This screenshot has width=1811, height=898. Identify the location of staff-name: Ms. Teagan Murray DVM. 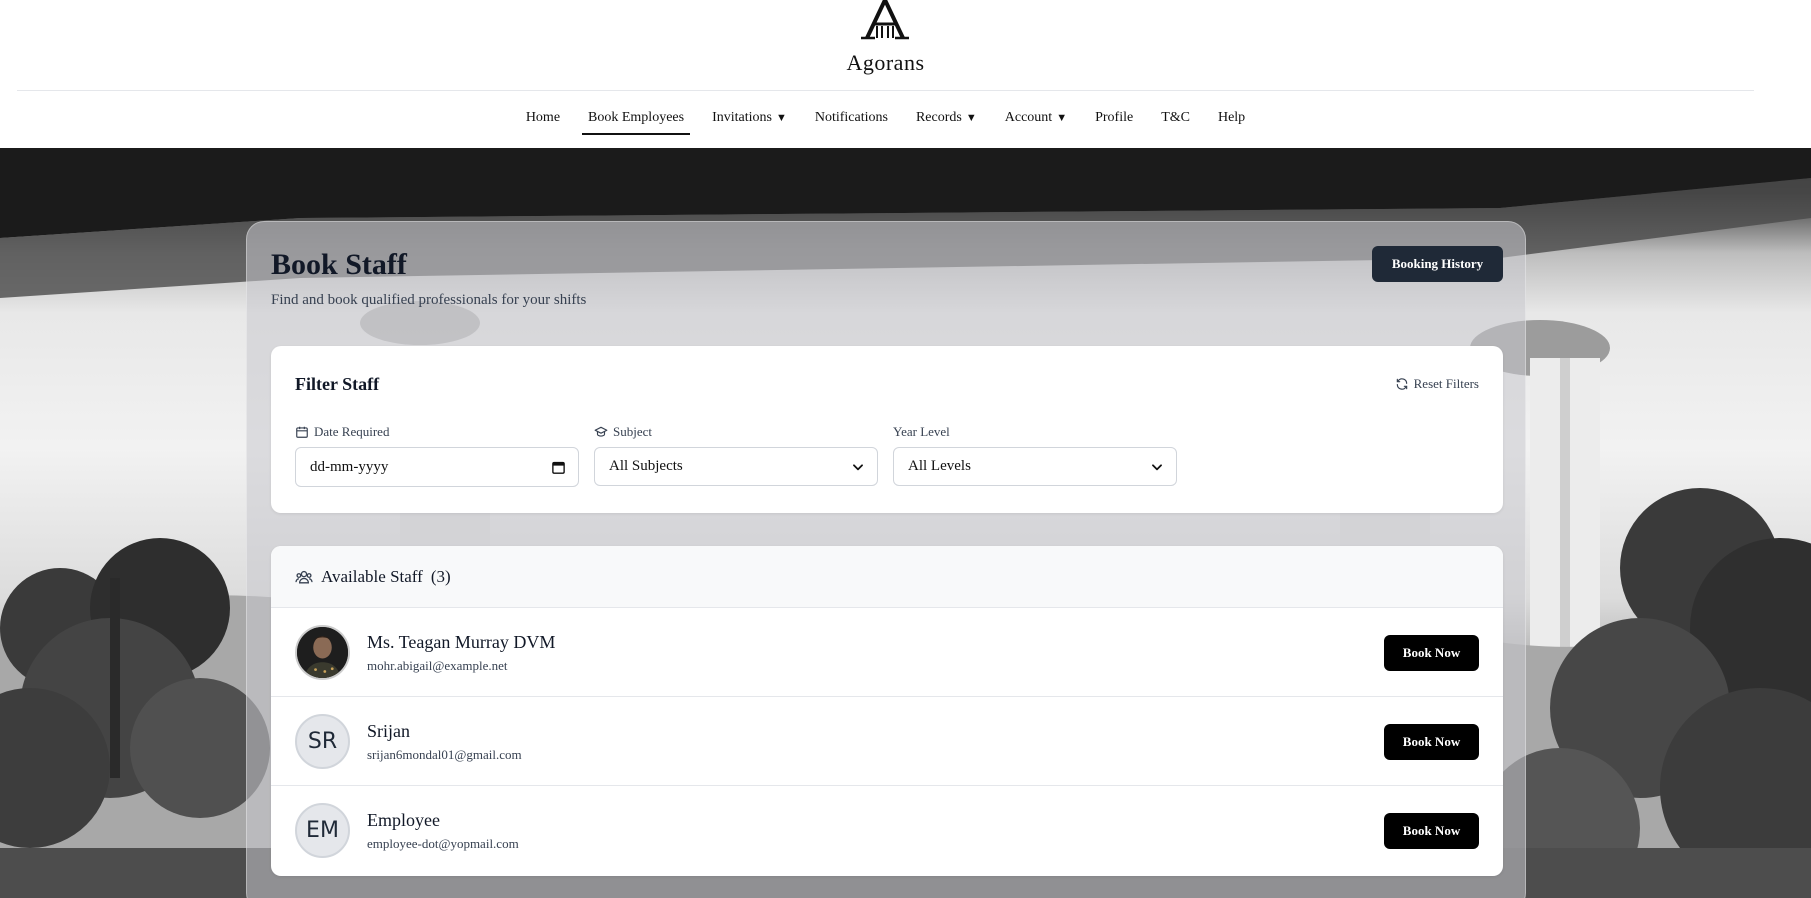
(461, 642).